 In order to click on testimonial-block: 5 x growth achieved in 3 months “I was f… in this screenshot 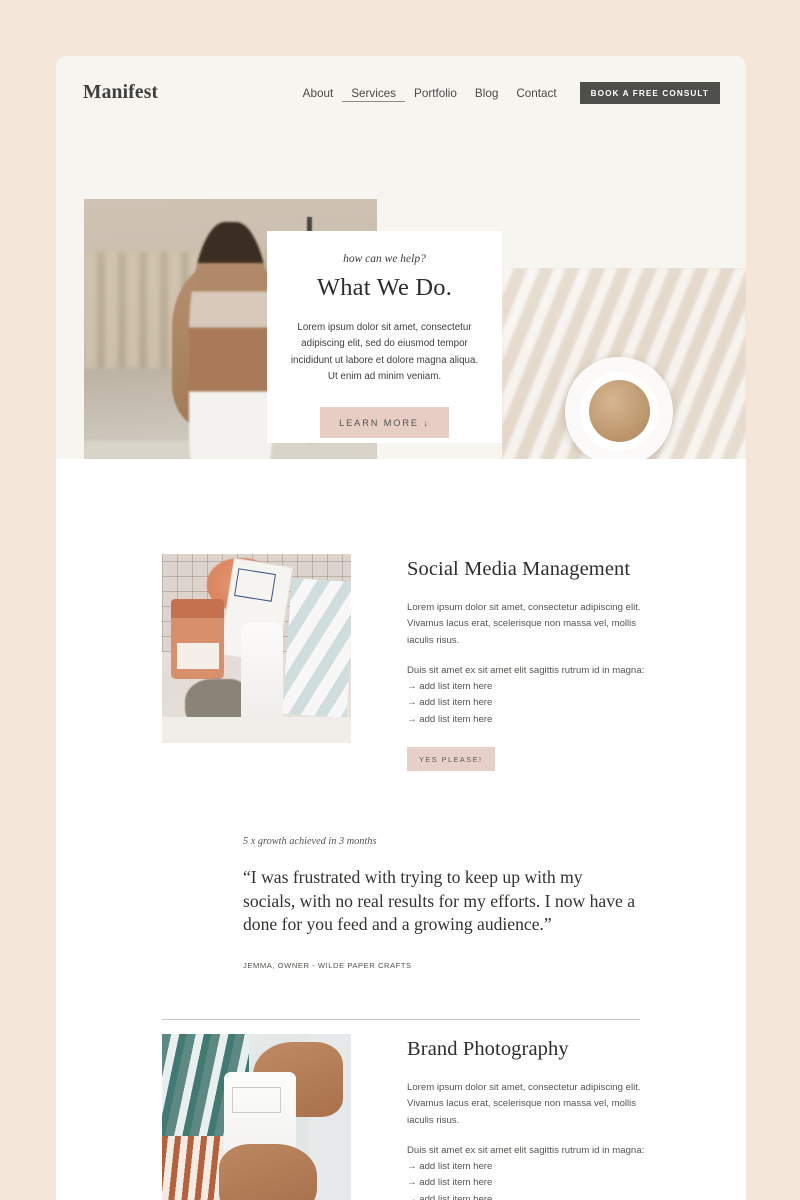, I will do `click(443, 903)`.